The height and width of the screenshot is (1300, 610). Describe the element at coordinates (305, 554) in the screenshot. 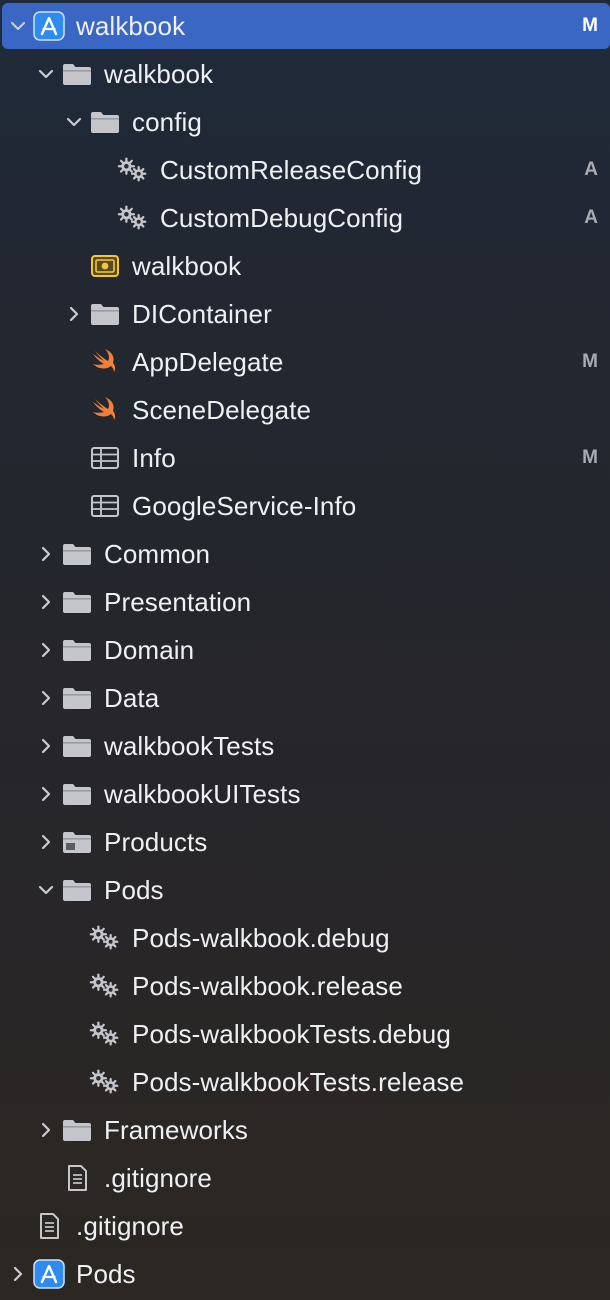

I see `navigator-row: Common` at that location.